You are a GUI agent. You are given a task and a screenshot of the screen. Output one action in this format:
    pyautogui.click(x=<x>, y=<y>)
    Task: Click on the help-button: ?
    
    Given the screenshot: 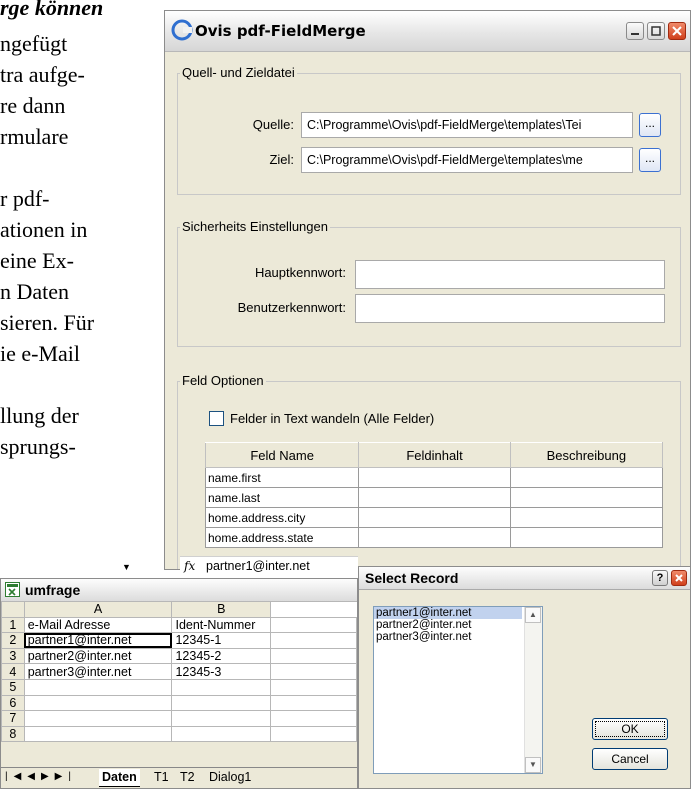 What is the action you would take?
    pyautogui.click(x=660, y=578)
    